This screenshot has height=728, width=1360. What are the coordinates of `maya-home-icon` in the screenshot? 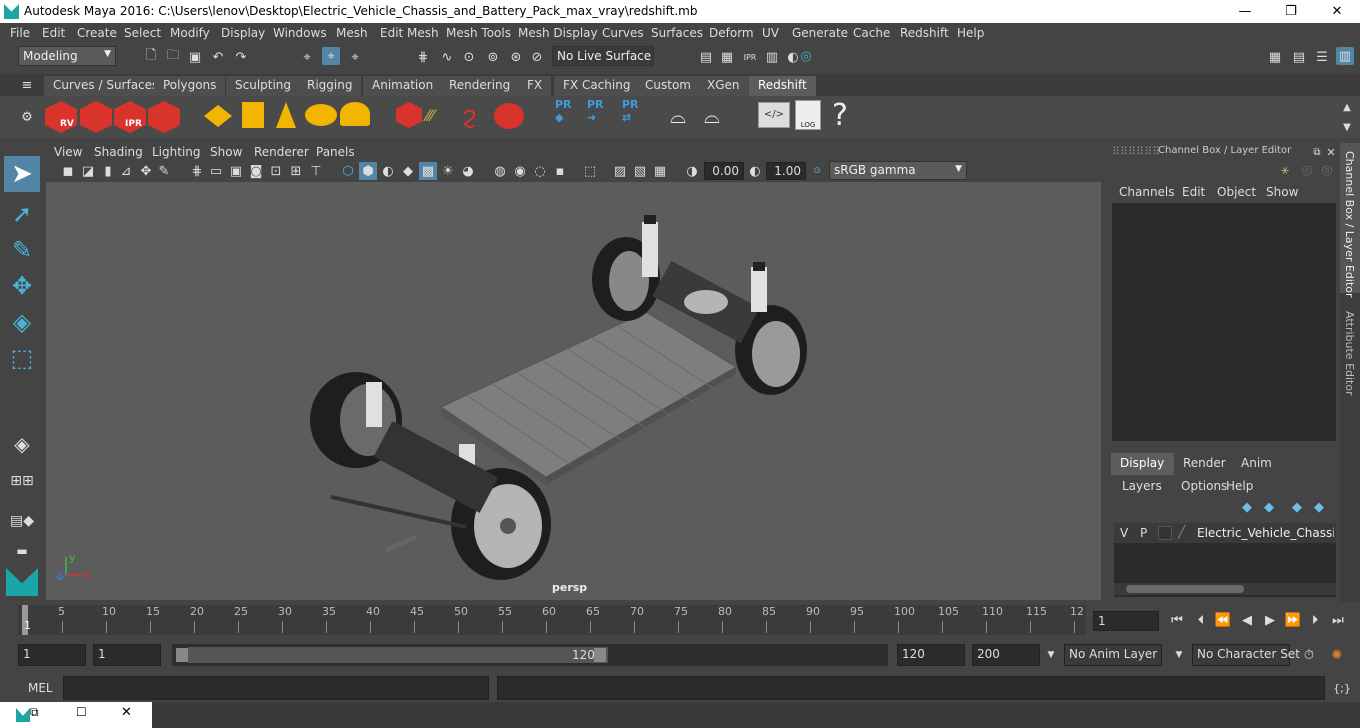 It's located at (22, 582).